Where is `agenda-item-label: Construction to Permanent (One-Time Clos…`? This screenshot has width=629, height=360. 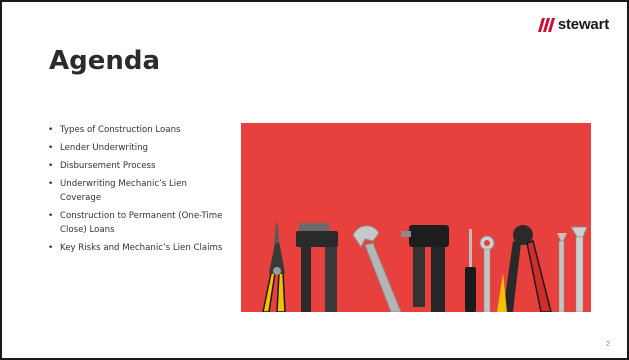
agenda-item-label: Construction to Permanent (One-Time Clos… is located at coordinates (141, 223).